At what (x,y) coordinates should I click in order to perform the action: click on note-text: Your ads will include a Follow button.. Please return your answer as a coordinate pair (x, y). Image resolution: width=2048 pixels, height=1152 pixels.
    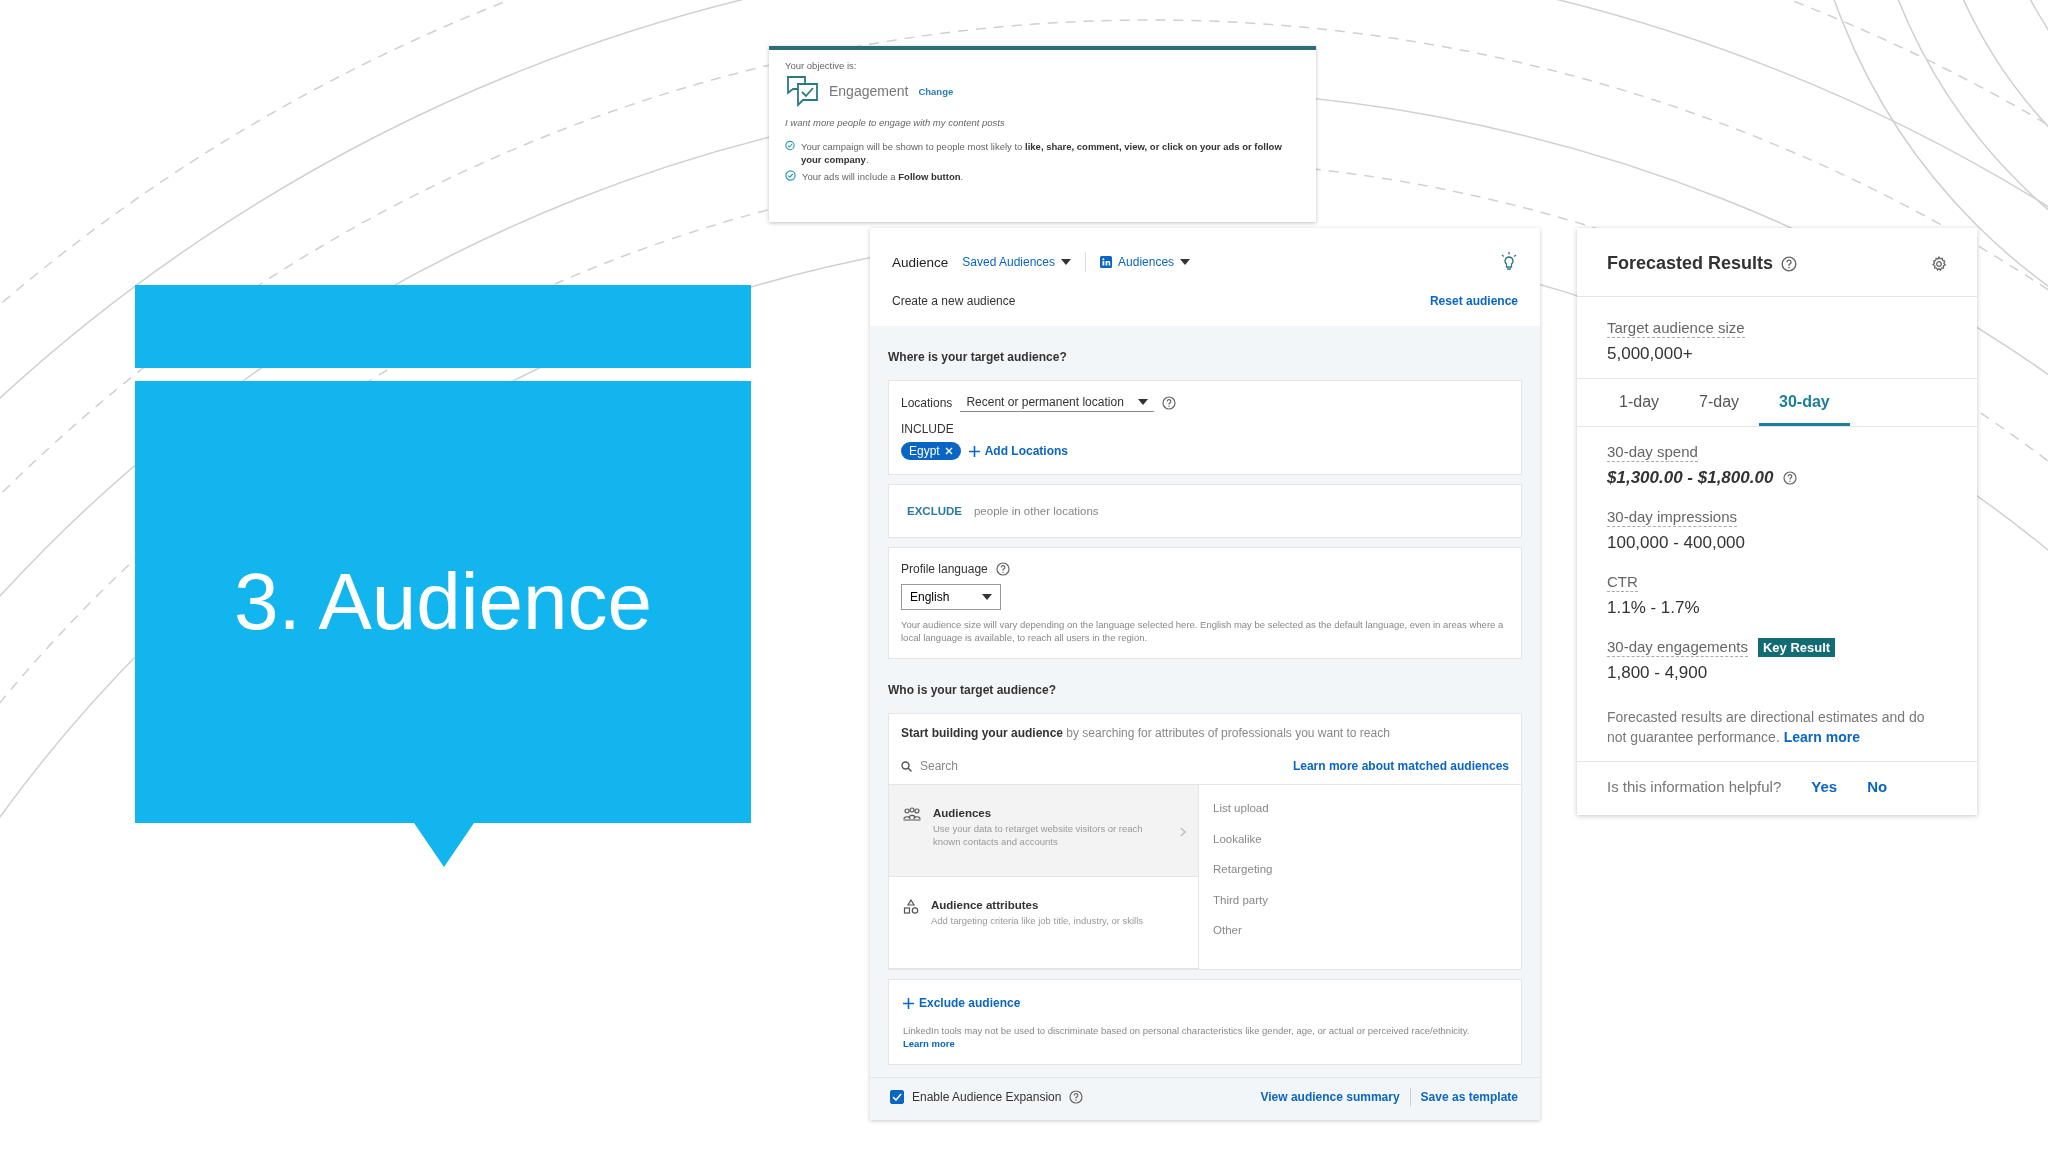
    Looking at the image, I should click on (883, 176).